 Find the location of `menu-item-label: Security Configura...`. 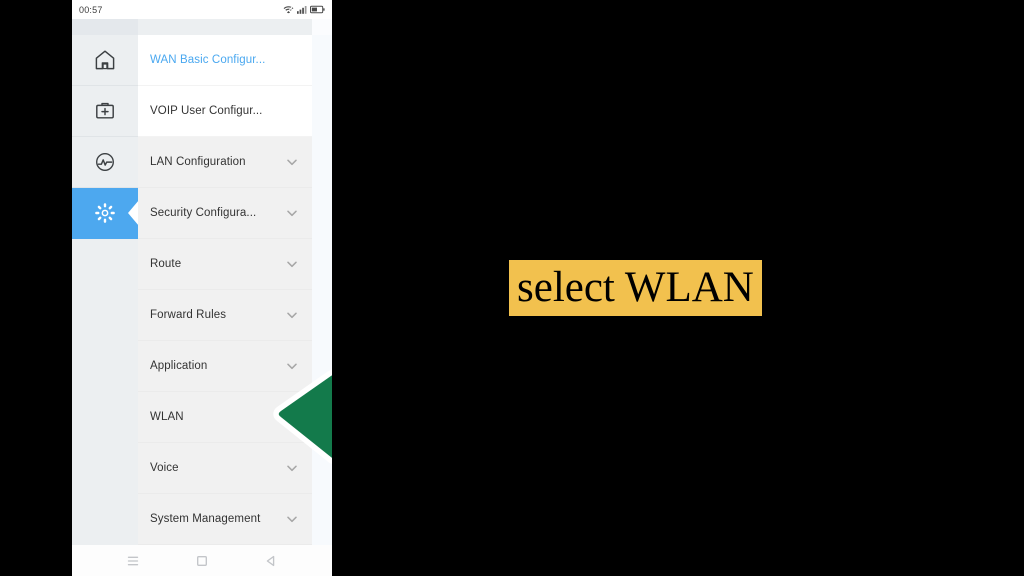

menu-item-label: Security Configura... is located at coordinates (203, 213).